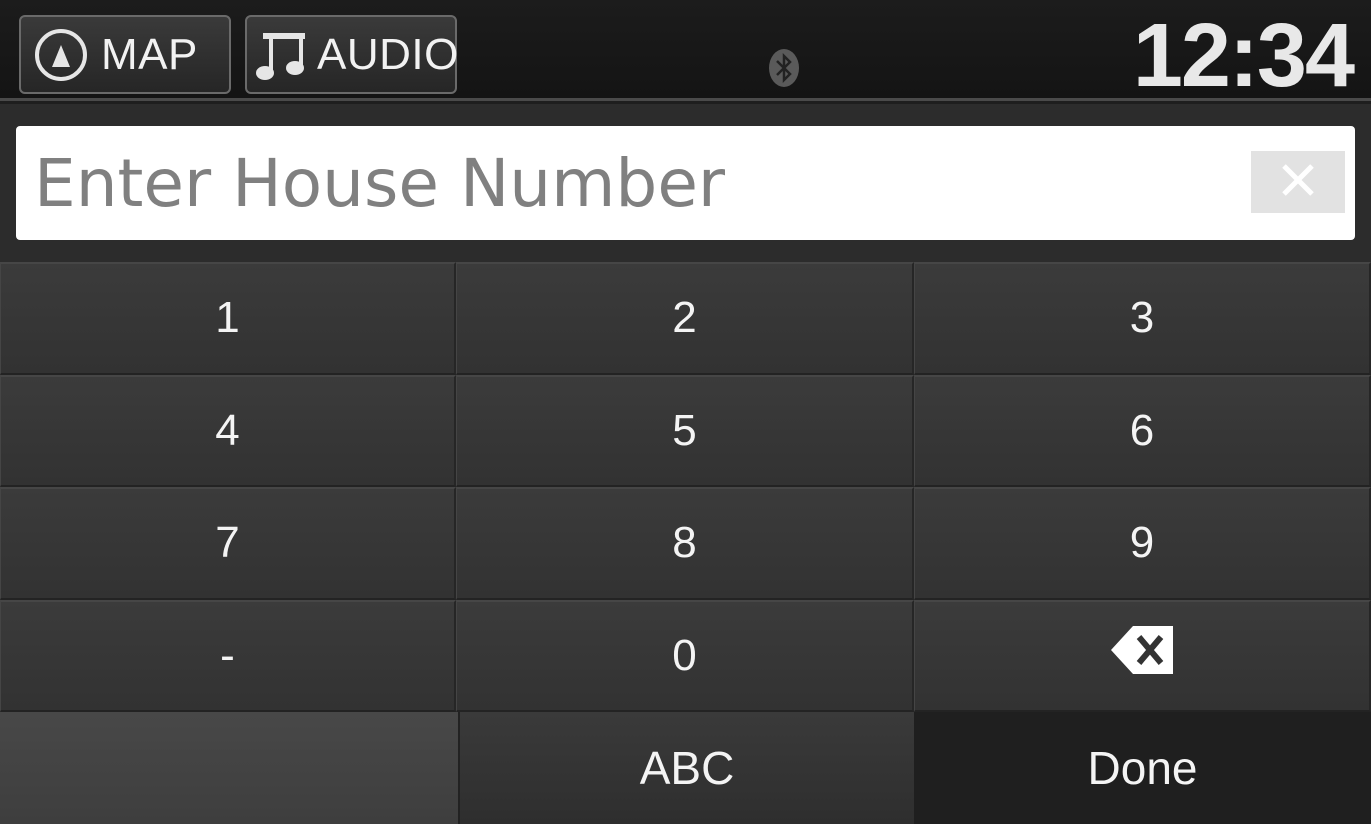  I want to click on done-button: Done, so click(1142, 768).